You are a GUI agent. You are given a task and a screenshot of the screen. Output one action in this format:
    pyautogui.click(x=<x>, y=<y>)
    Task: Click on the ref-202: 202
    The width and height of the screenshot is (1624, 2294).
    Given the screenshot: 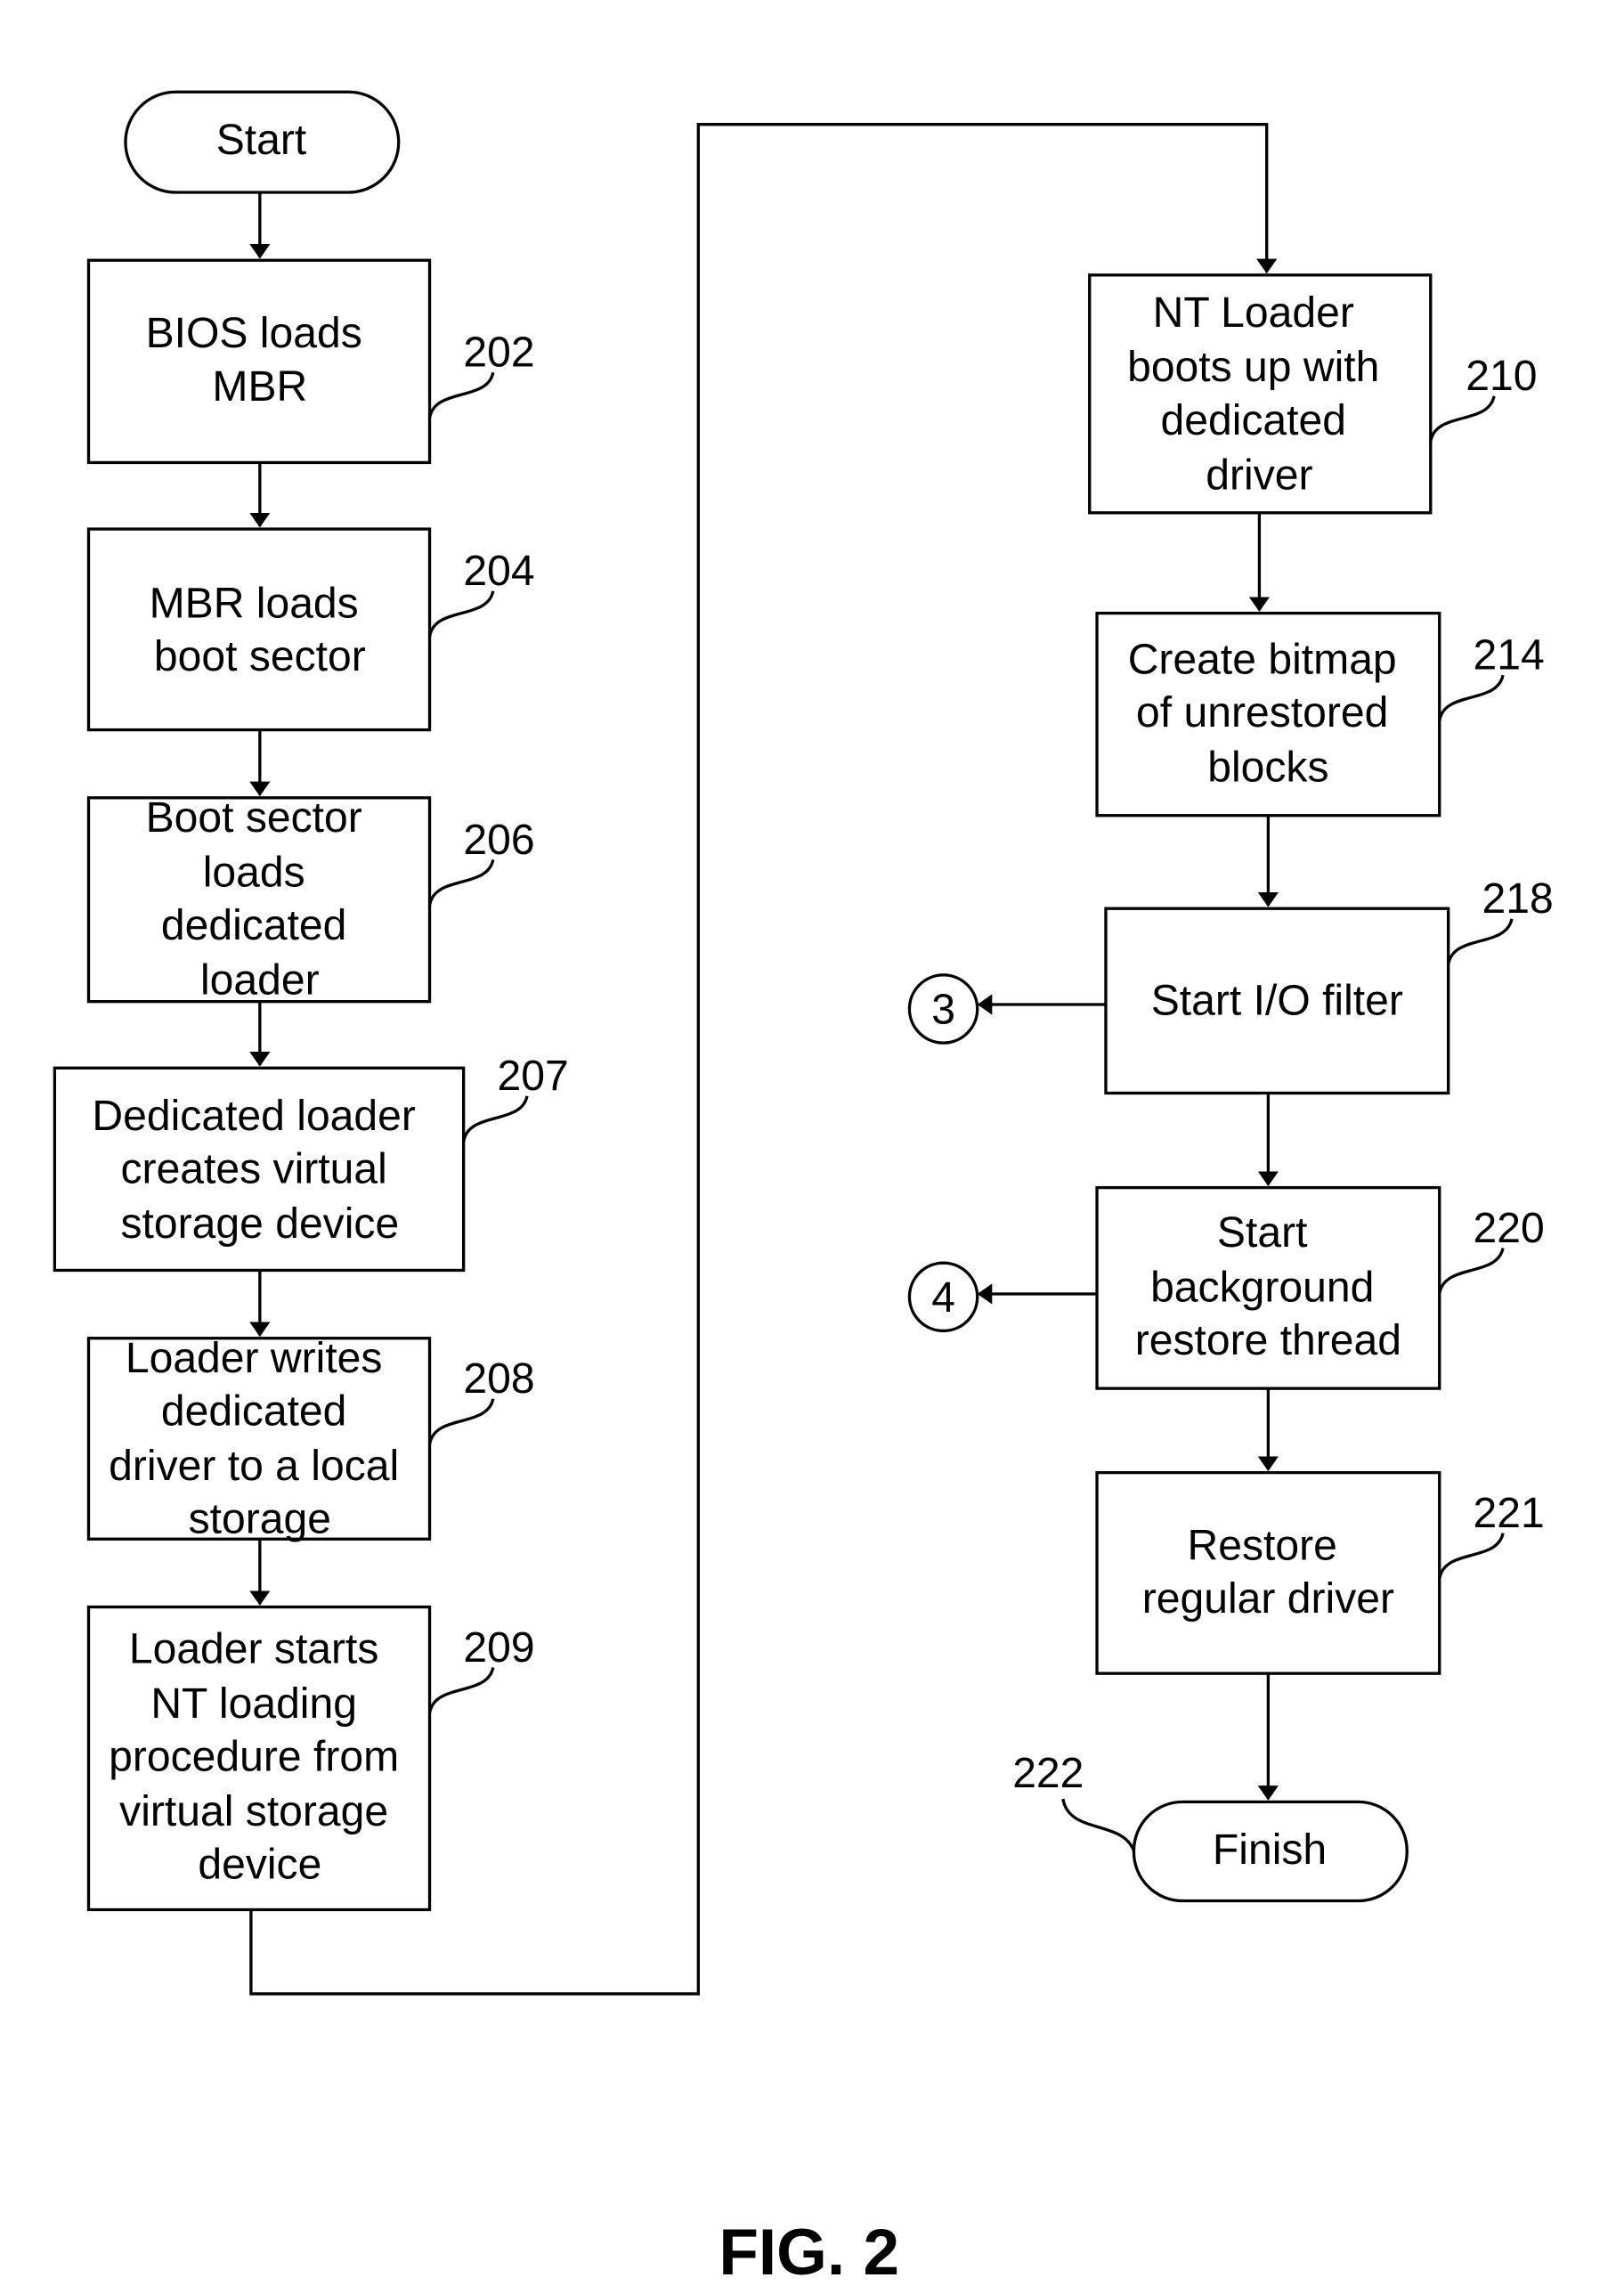 What is the action you would take?
    pyautogui.click(x=498, y=353)
    